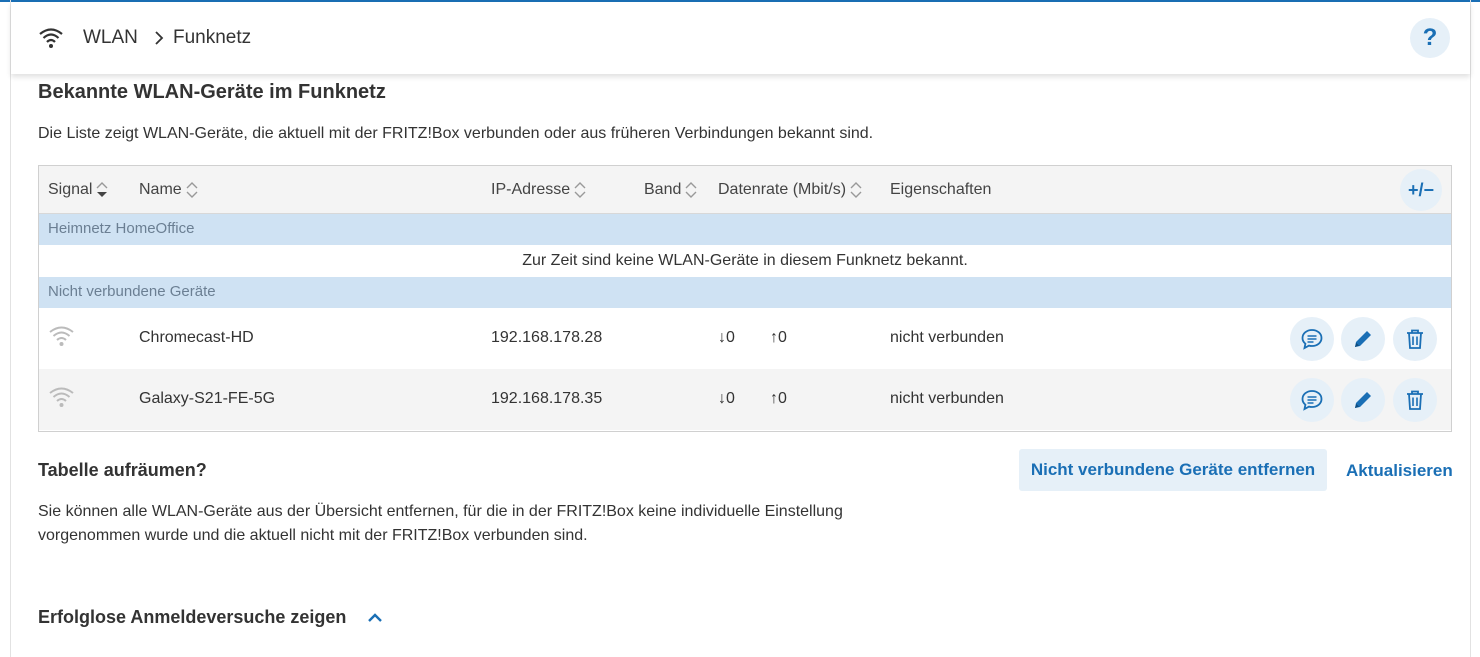  What do you see at coordinates (547, 398) in the screenshot?
I see `device-ip: 192.168.178.35` at bounding box center [547, 398].